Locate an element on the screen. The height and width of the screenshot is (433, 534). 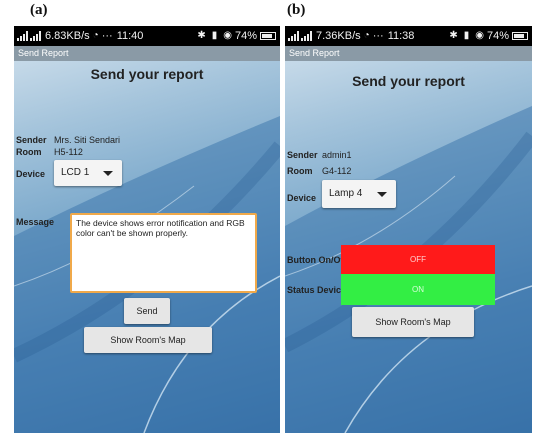
panel-a-label: (a) is located at coordinates (39, 10).